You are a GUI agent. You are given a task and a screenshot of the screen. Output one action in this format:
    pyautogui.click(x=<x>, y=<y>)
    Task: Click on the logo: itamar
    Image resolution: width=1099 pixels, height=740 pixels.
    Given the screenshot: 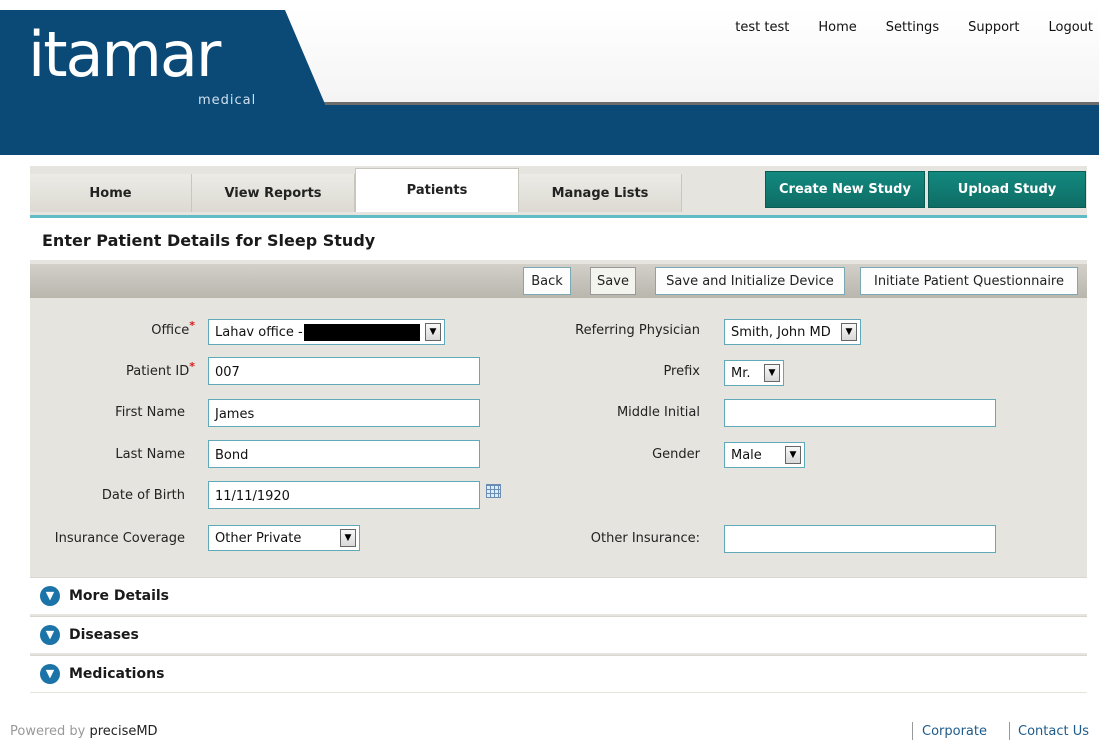 What is the action you would take?
    pyautogui.click(x=124, y=54)
    